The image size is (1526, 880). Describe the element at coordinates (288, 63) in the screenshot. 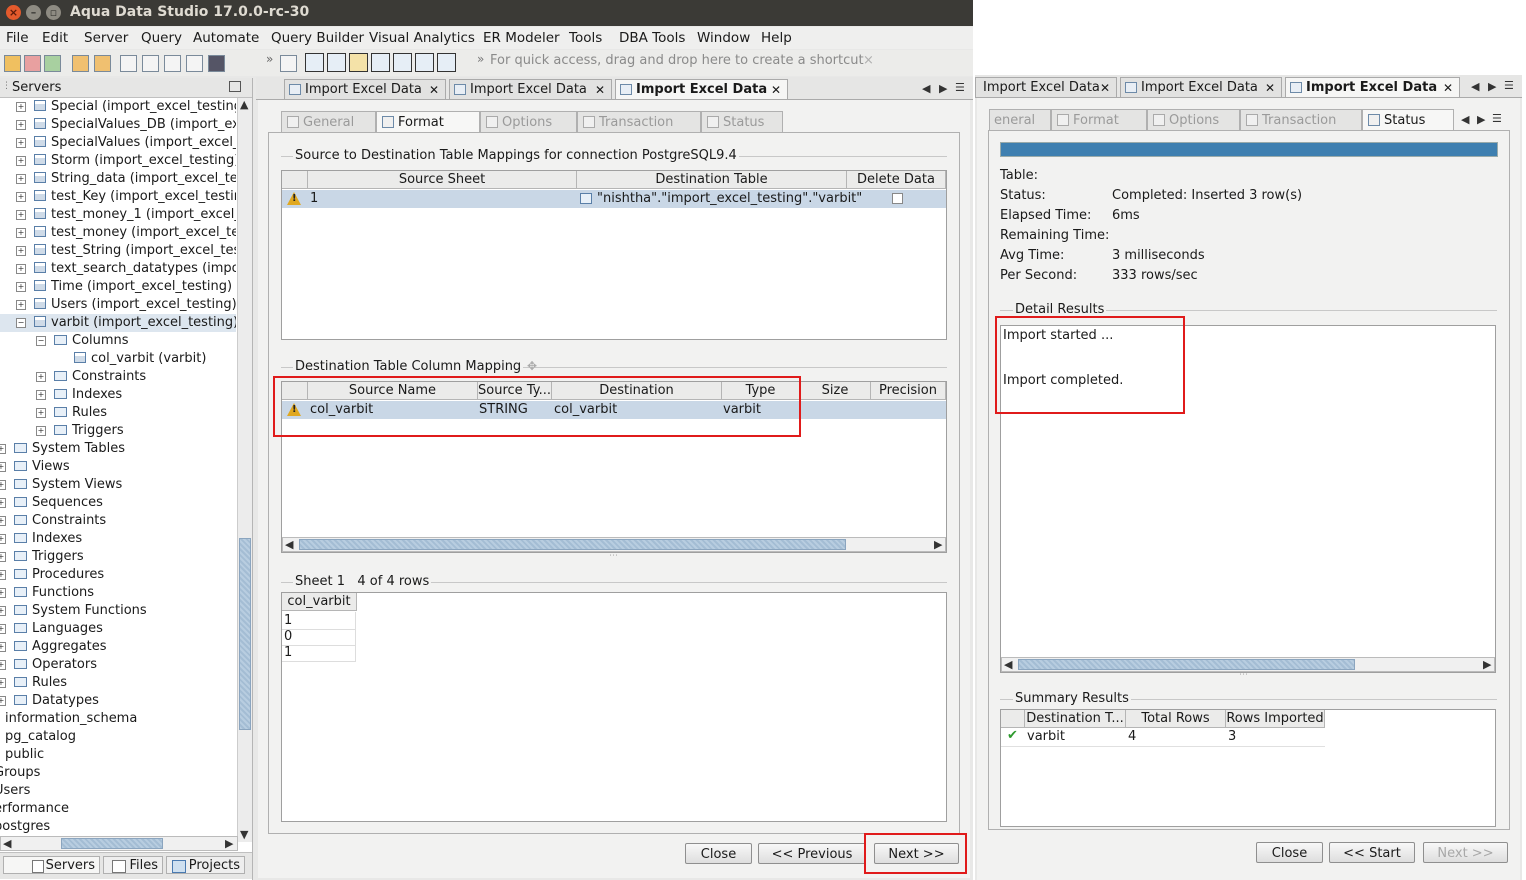

I see `script-icon` at that location.